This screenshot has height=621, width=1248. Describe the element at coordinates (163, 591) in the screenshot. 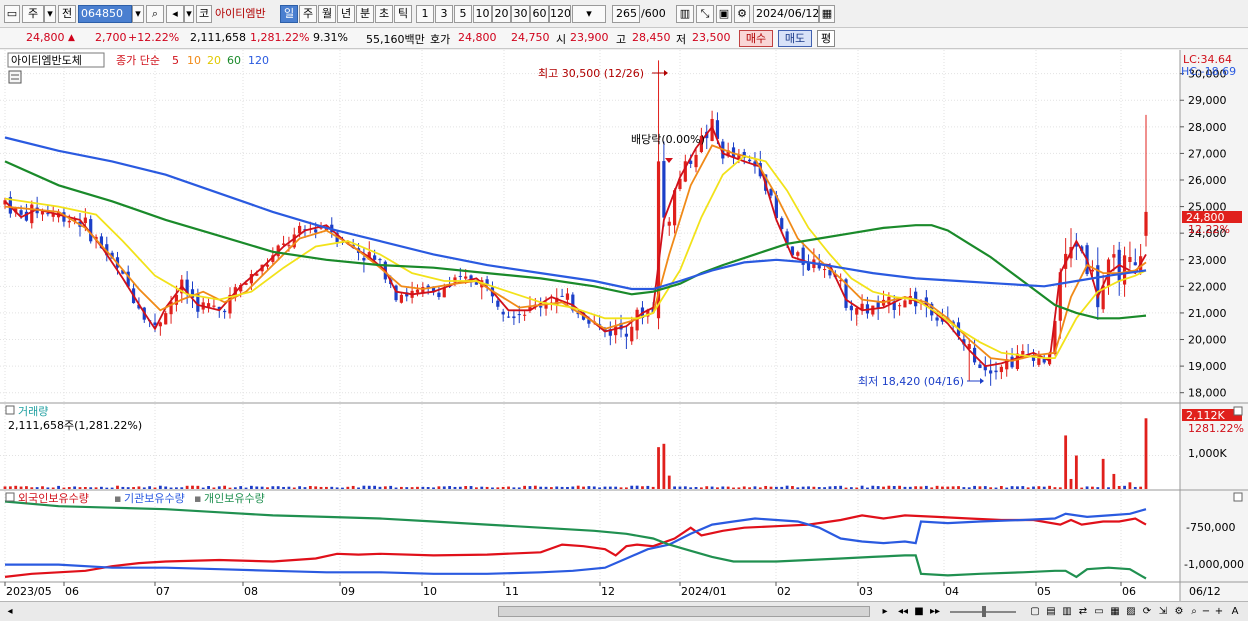

I see `date-tick-label: 07` at that location.